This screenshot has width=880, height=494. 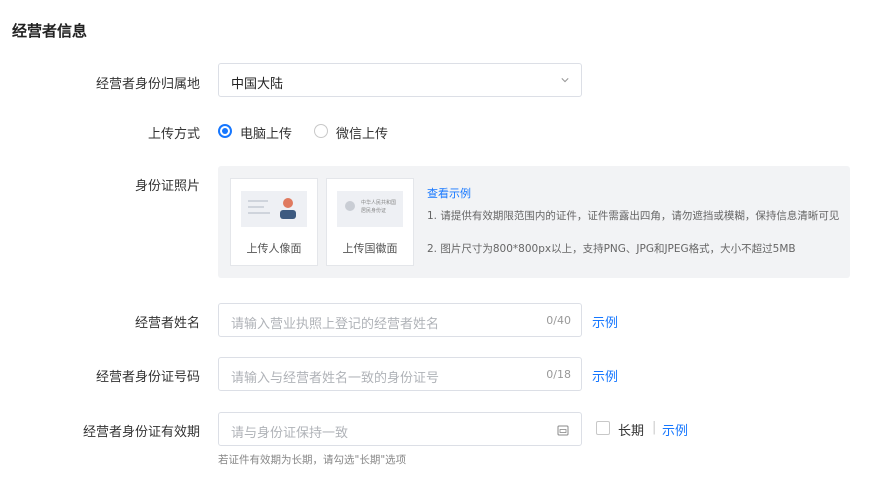 I want to click on upload-front-label: 上传人像面, so click(x=274, y=248).